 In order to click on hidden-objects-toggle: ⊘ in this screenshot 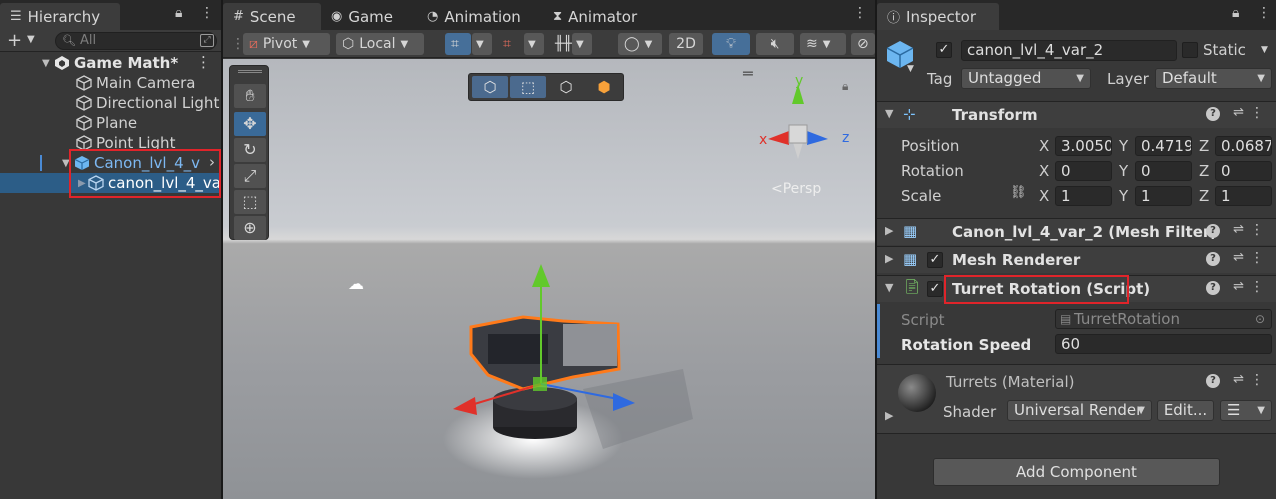, I will do `click(863, 44)`.